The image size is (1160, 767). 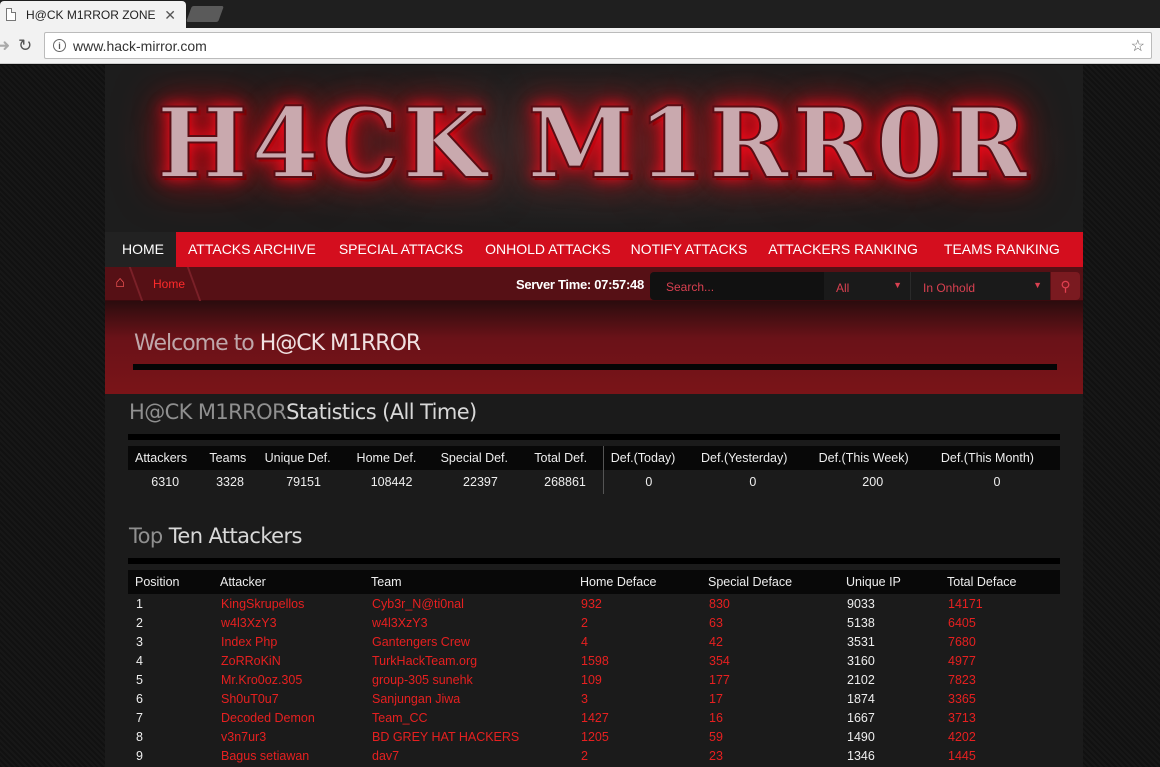 I want to click on close-icon: ✕, so click(x=170, y=15).